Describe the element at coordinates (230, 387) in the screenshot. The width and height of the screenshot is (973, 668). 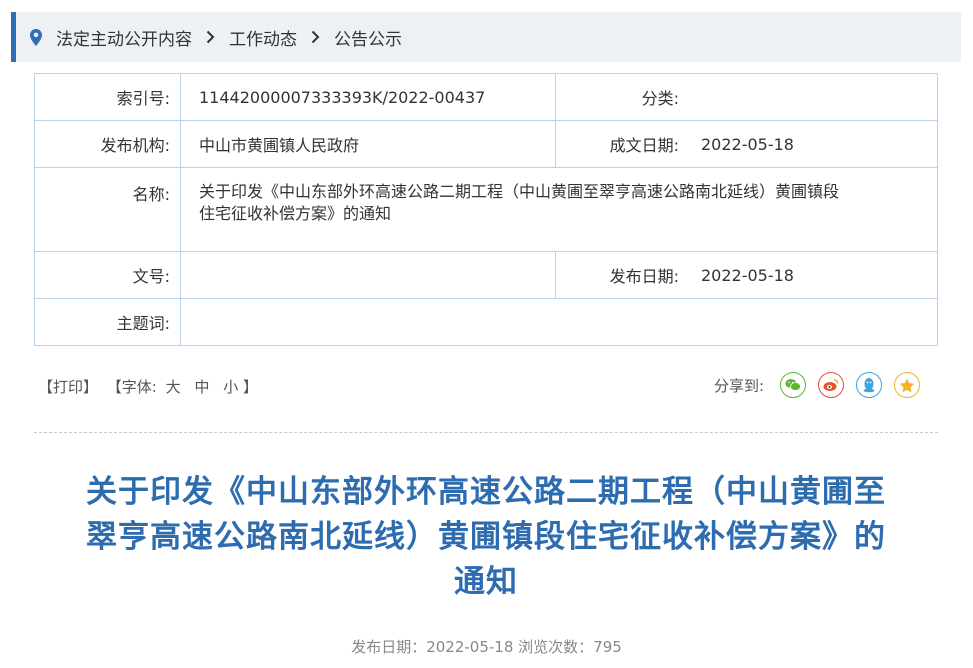
I see `font-size-small-button: 小` at that location.